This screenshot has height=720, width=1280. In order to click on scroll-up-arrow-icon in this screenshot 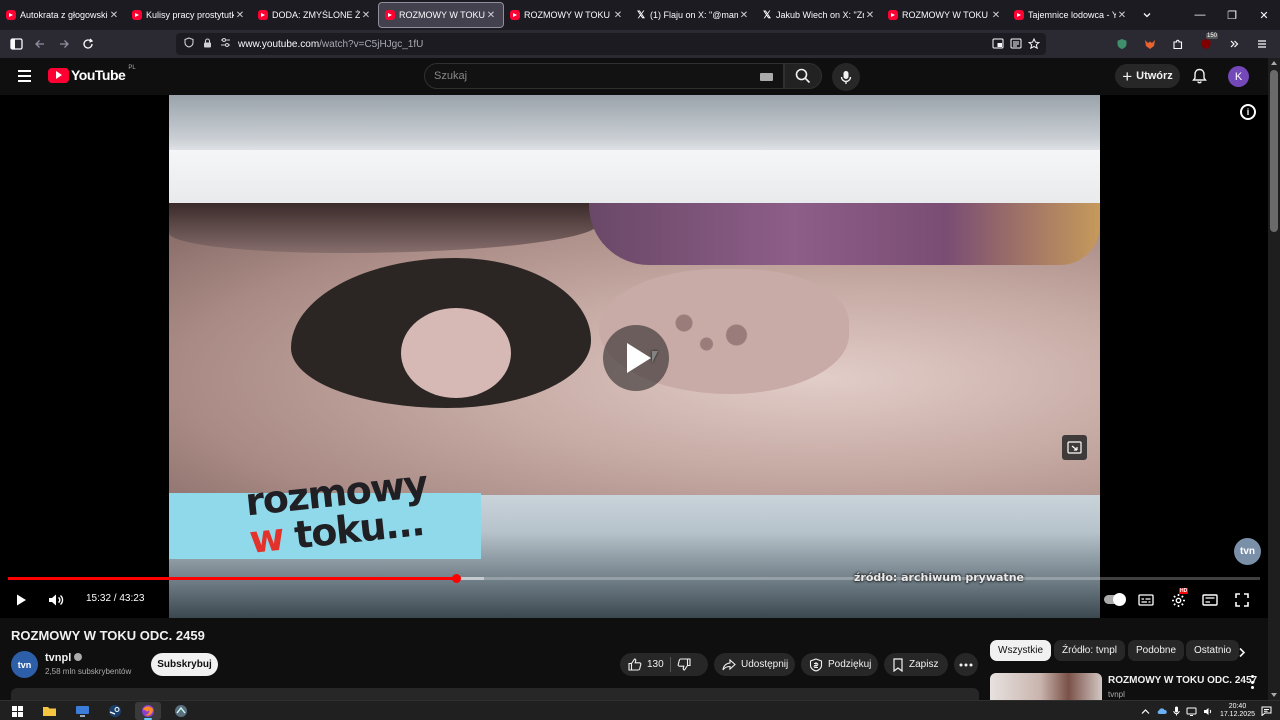, I will do `click(1274, 63)`.